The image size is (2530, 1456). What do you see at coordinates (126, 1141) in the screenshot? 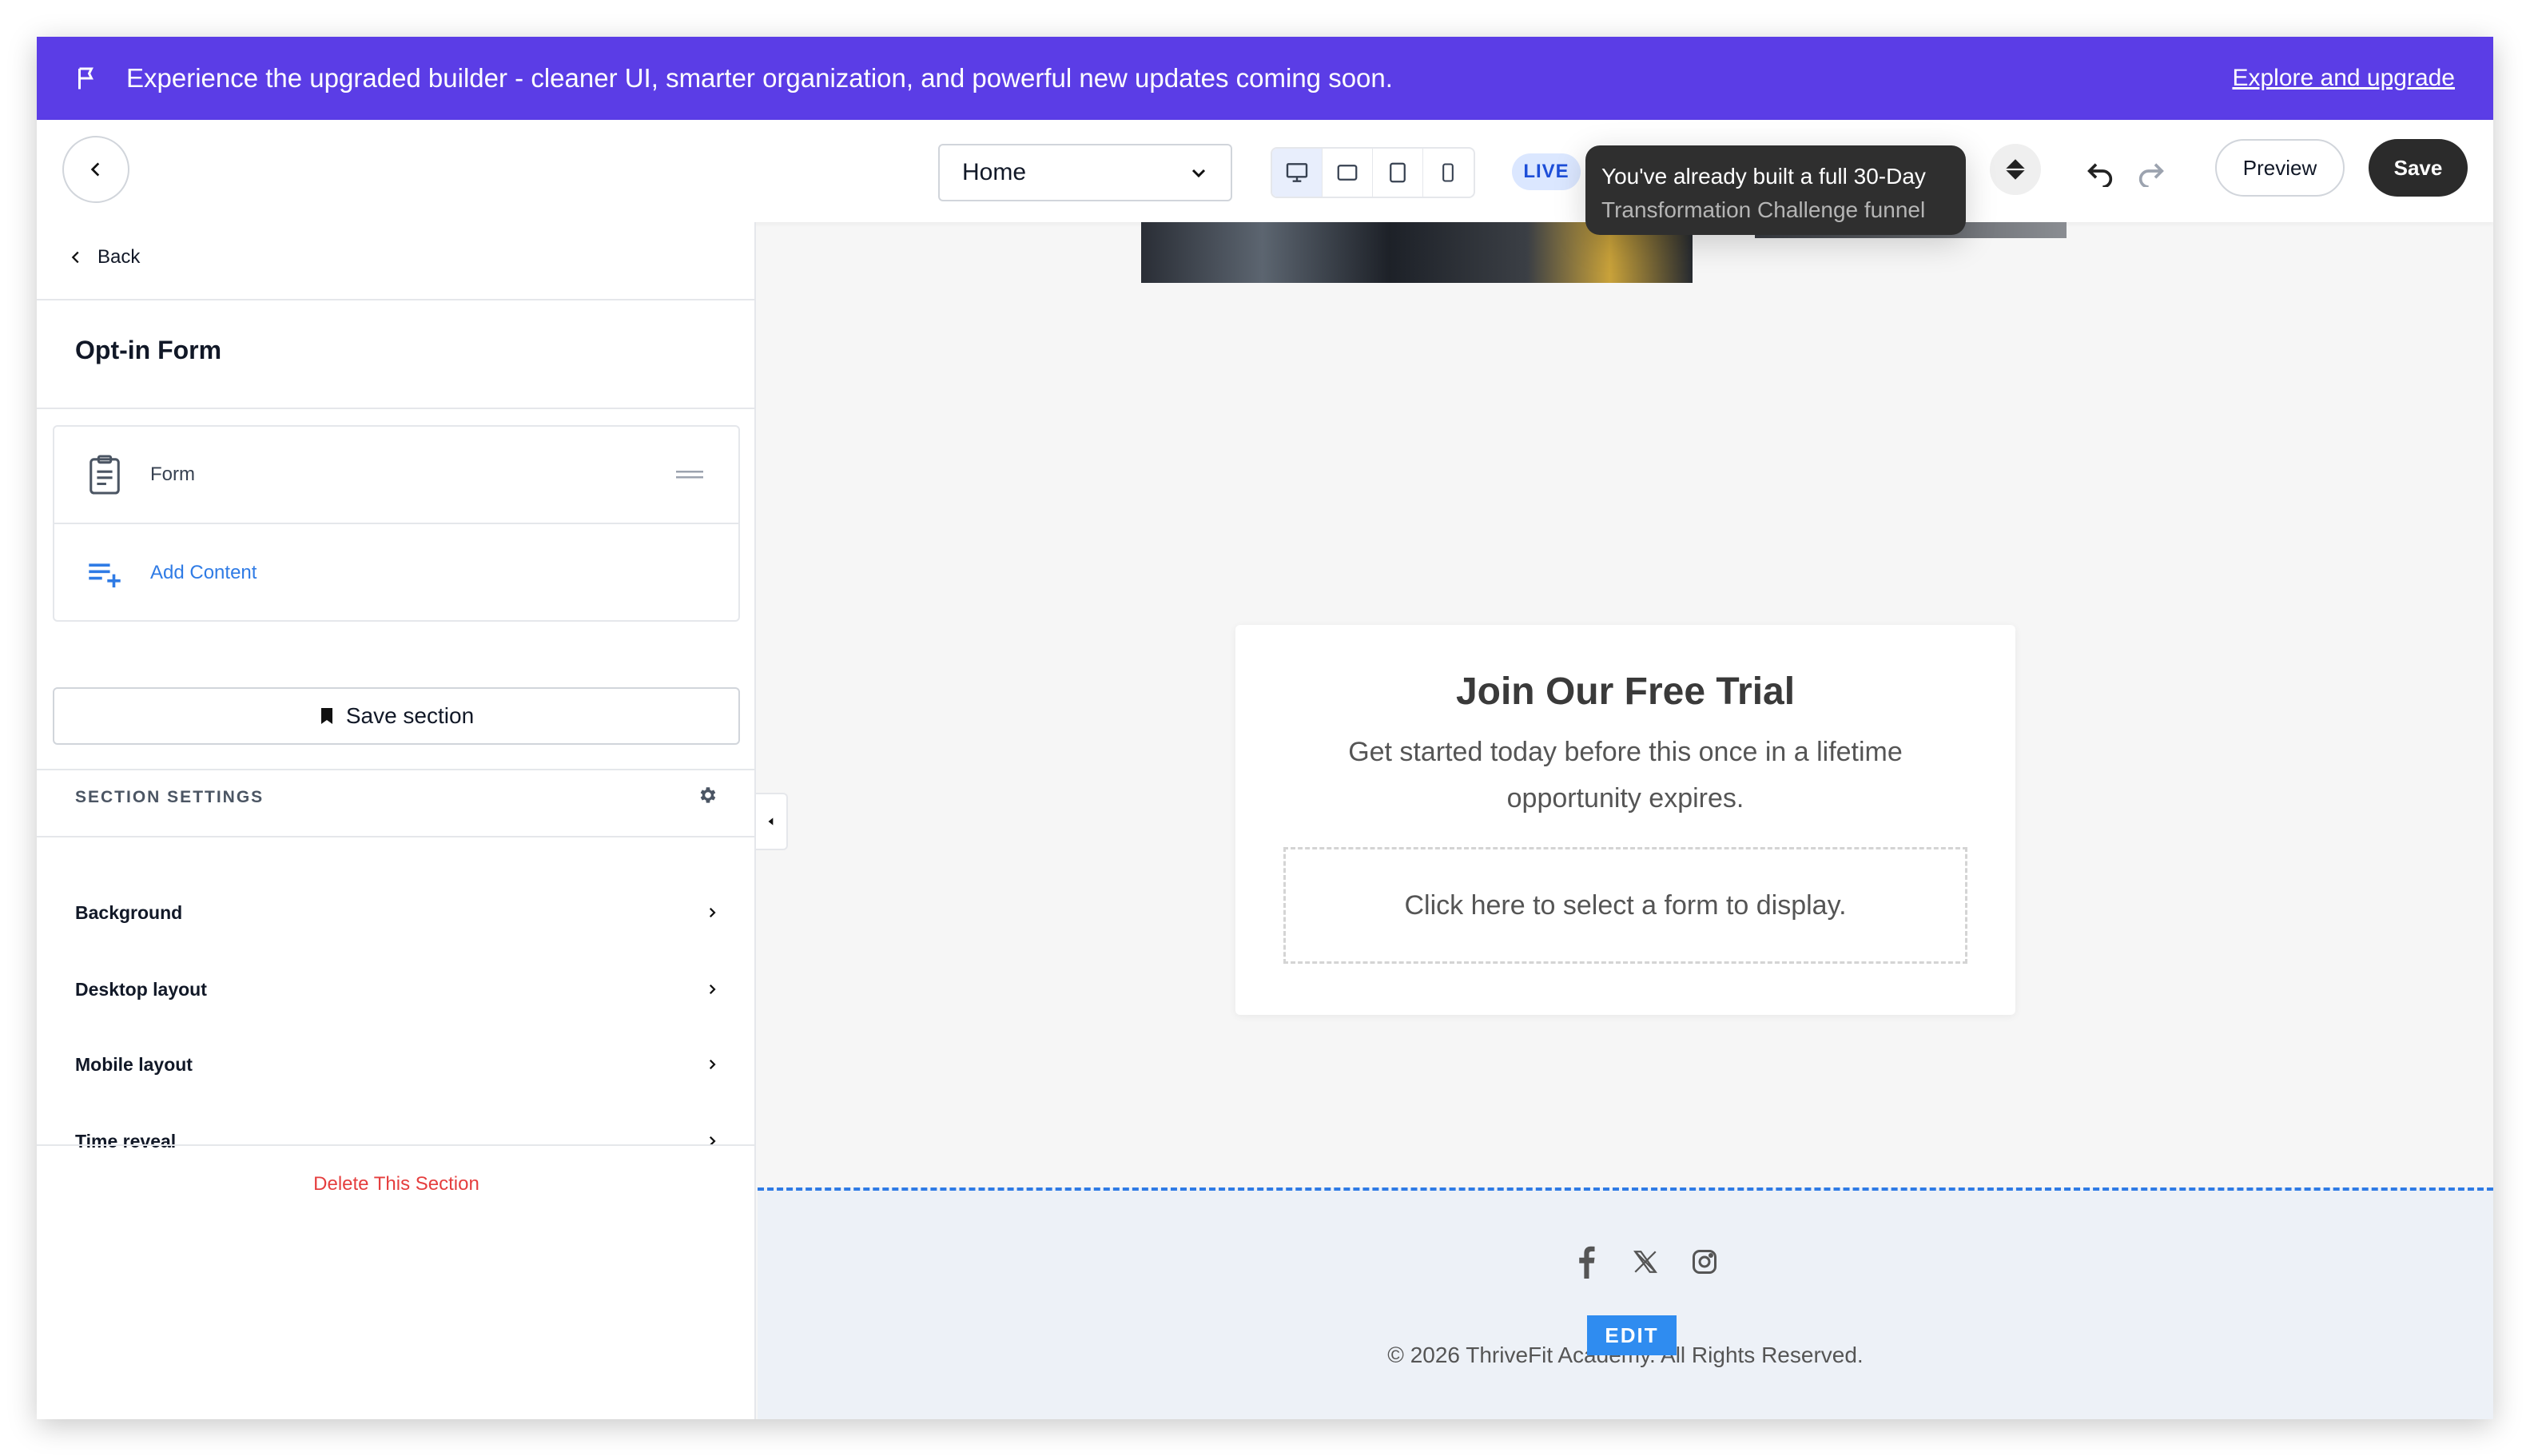
I see `setting-label: Time reveal` at bounding box center [126, 1141].